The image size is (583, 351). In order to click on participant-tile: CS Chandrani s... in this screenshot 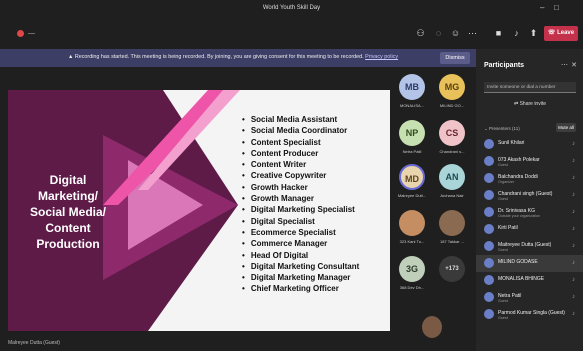, I will do `click(452, 137)`.